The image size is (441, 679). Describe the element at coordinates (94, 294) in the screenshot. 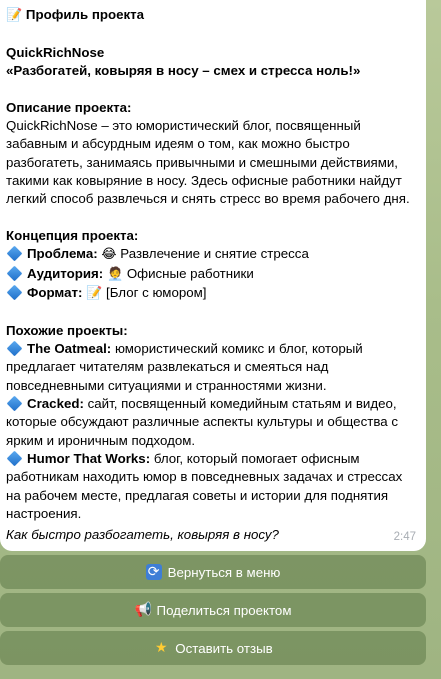

I see `memo-emoji-icon: 📝` at that location.